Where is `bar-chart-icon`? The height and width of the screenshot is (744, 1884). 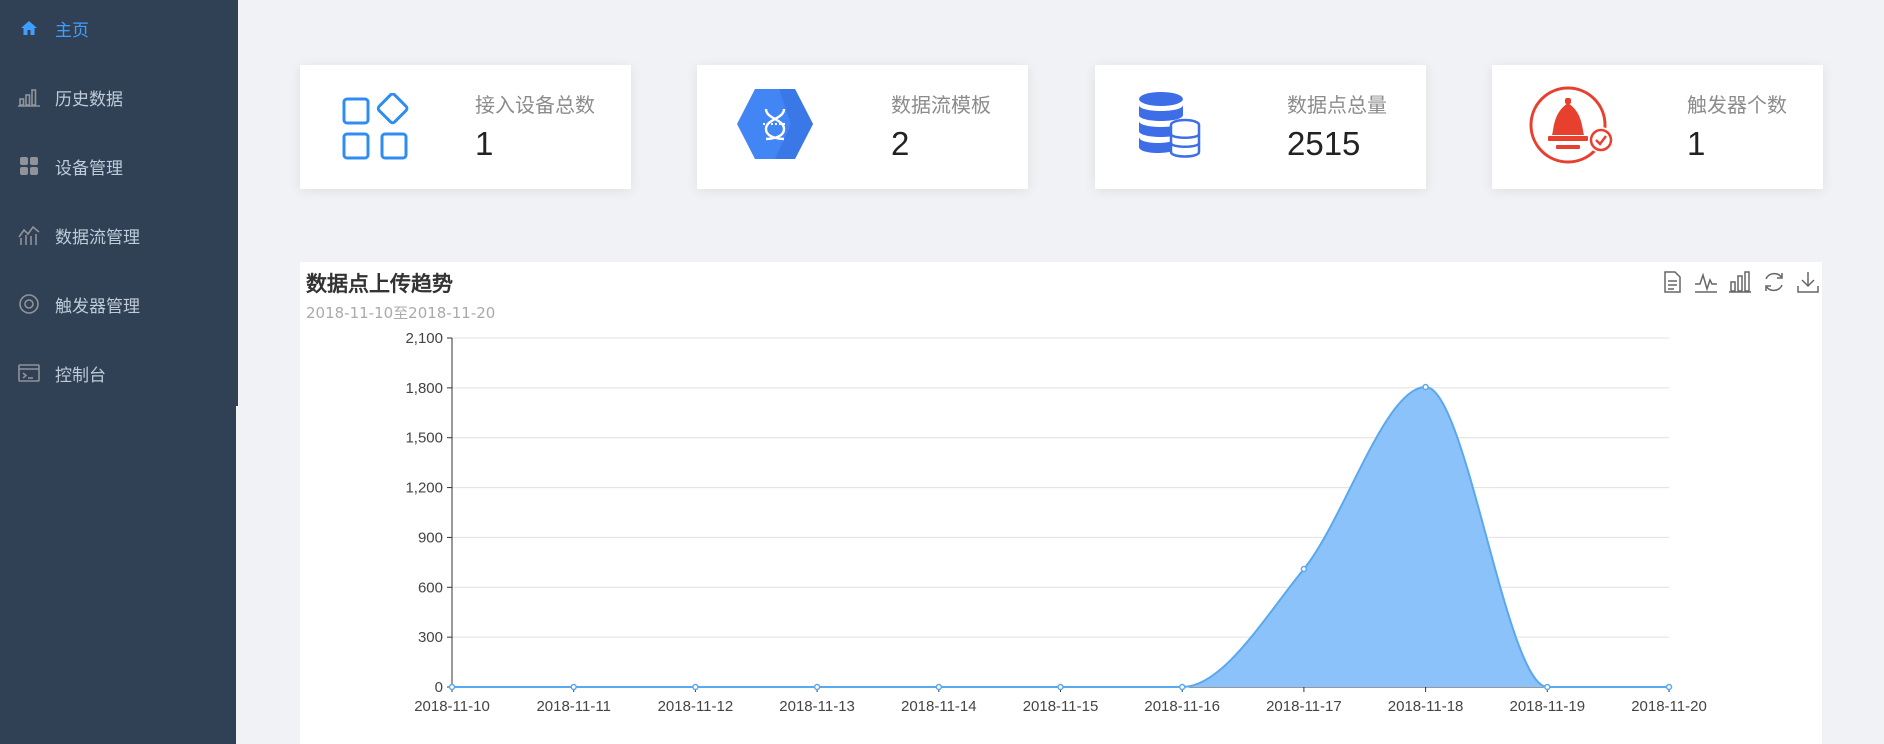
bar-chart-icon is located at coordinates (29, 97).